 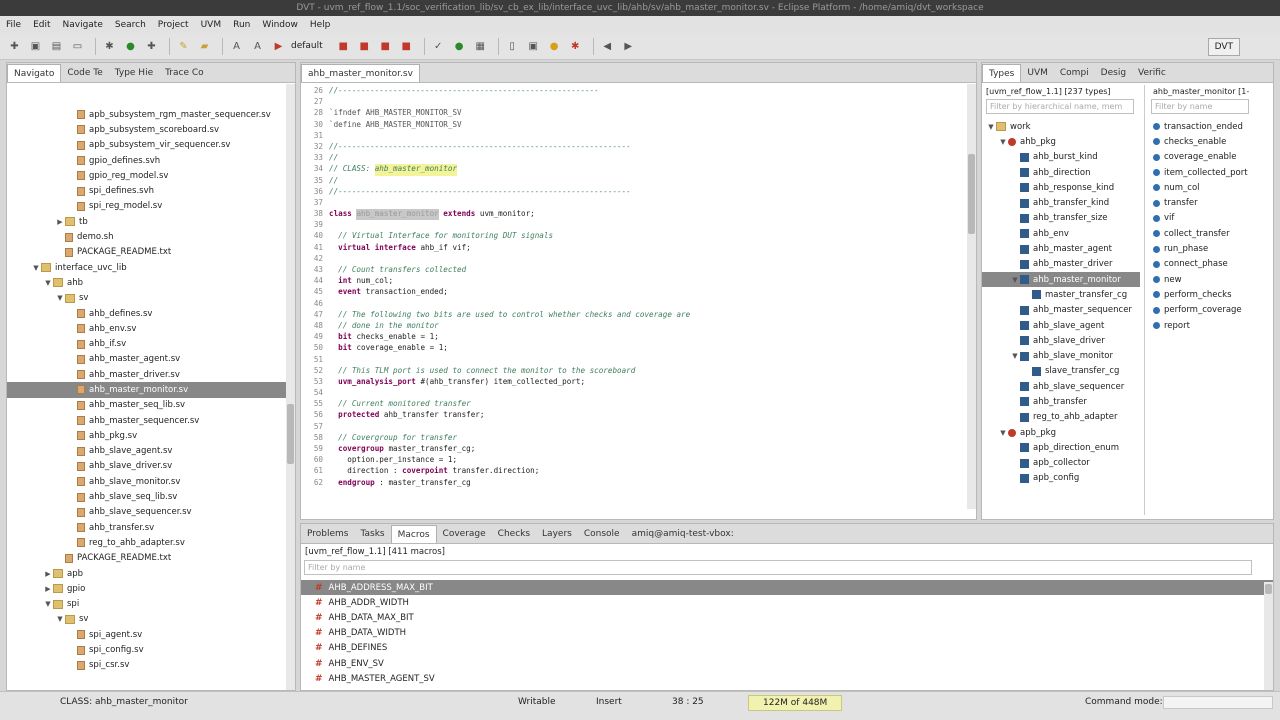 What do you see at coordinates (151, 527) in the screenshot?
I see `navigator-tree-item: ahb_transfer.sv` at bounding box center [151, 527].